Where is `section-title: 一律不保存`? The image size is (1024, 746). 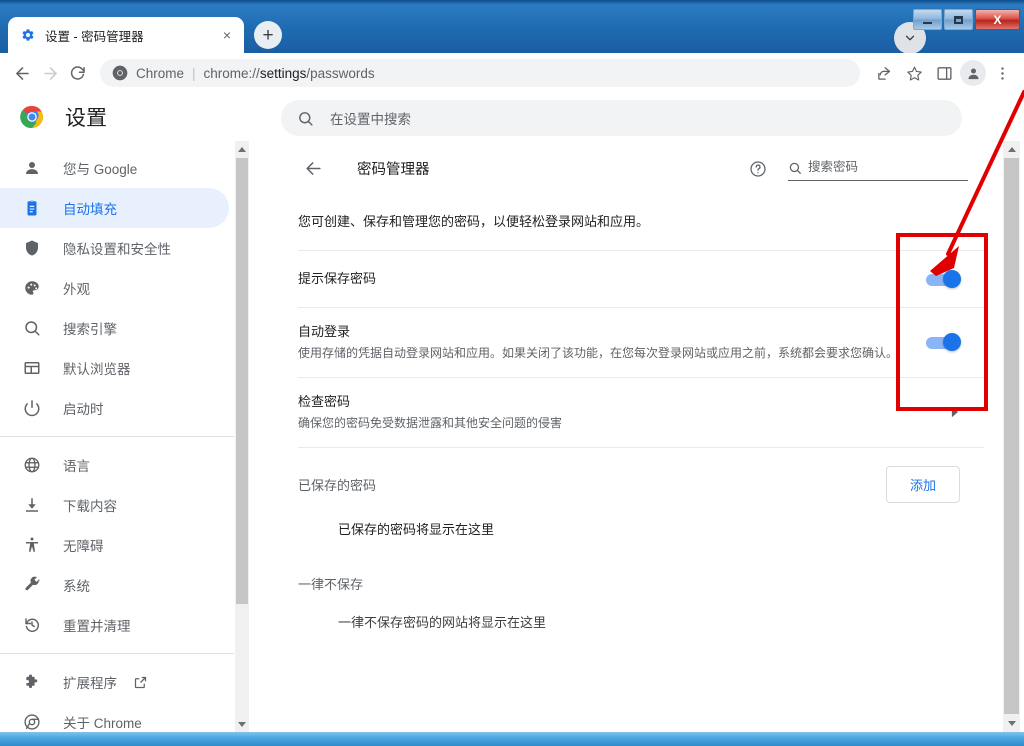
section-title: 一律不保存 is located at coordinates (331, 585).